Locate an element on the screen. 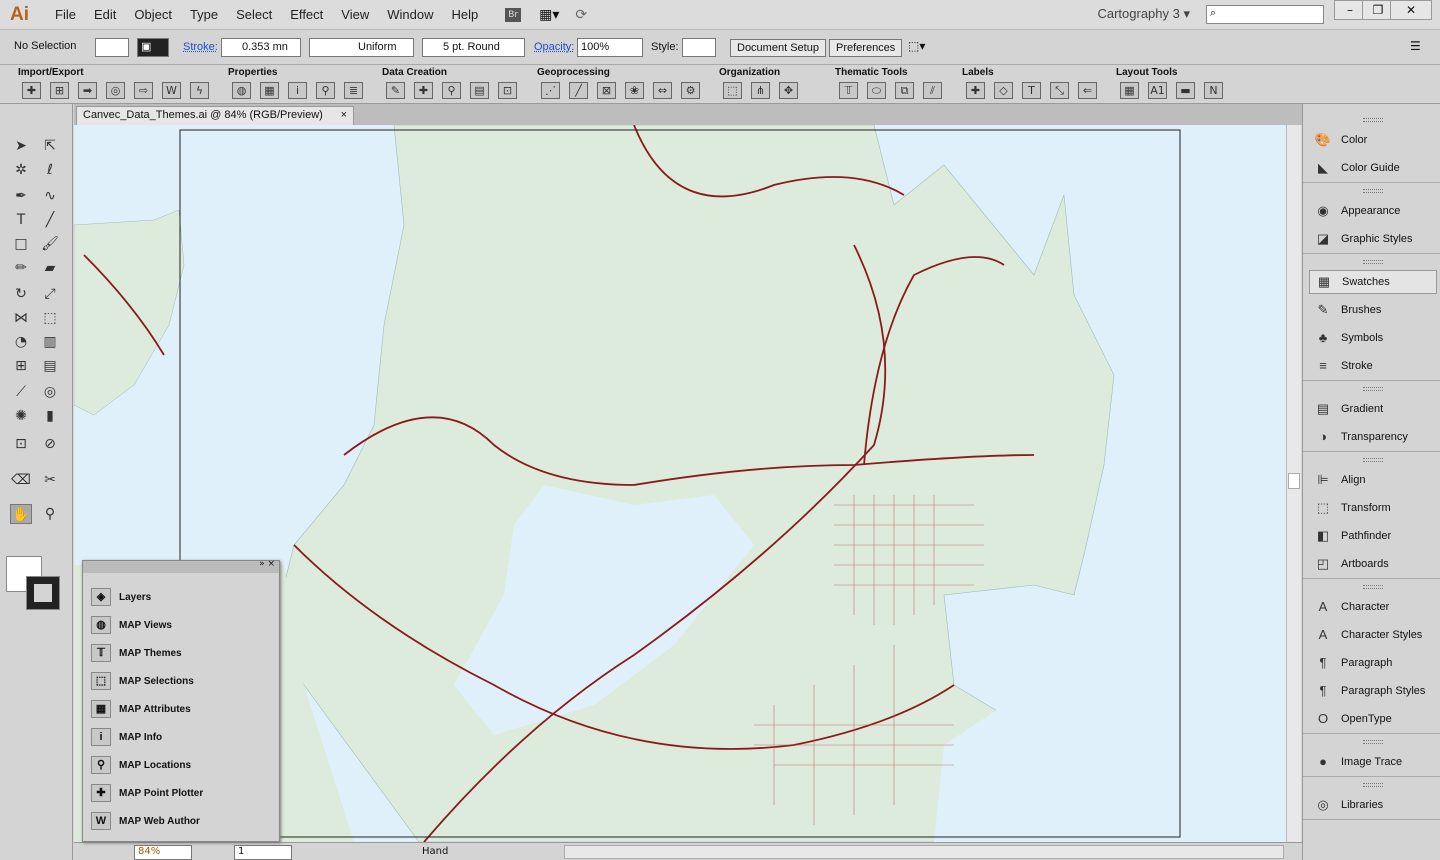  ellipse-icon: ⬭ is located at coordinates (876, 90).